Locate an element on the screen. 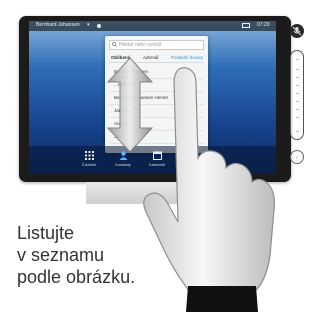 Image resolution: width=320 pixels, height=312 pixels. search-placeholder: Hledat nebo vytočit is located at coordinates (140, 45).